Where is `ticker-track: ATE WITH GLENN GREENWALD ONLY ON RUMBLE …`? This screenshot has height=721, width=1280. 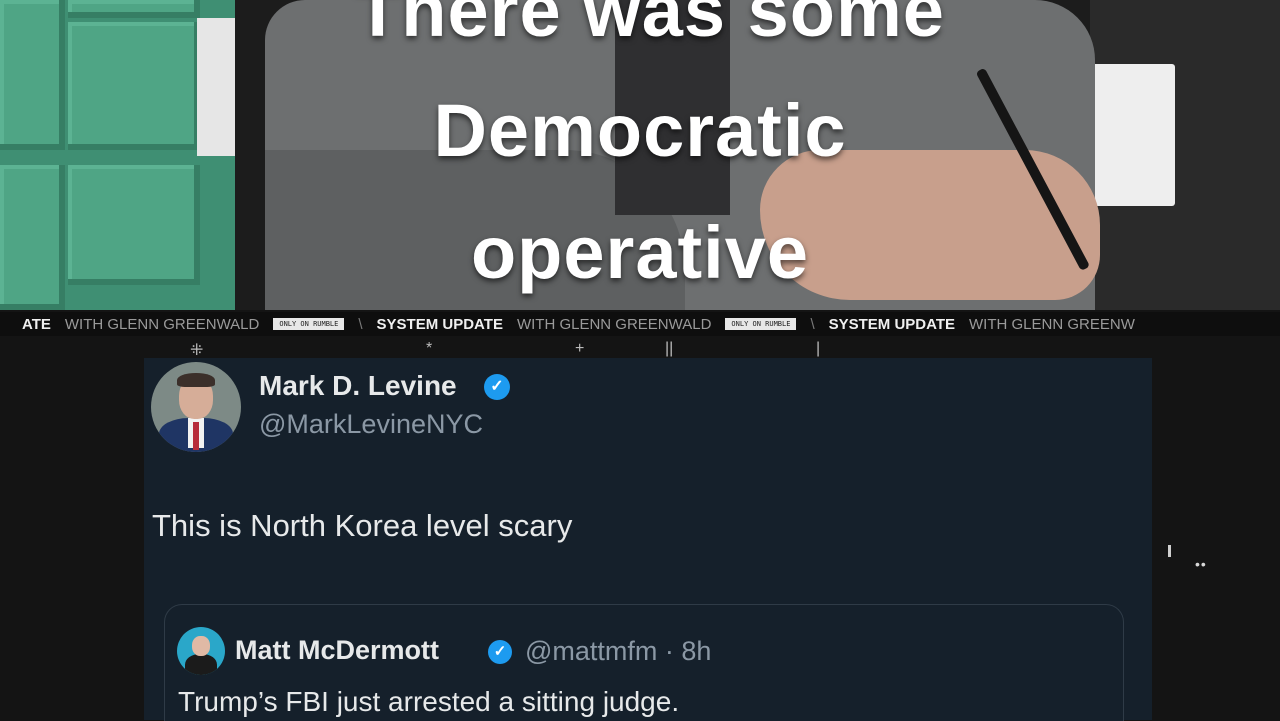 ticker-track: ATE WITH GLENN GREENWALD ONLY ON RUMBLE … is located at coordinates (578, 324).